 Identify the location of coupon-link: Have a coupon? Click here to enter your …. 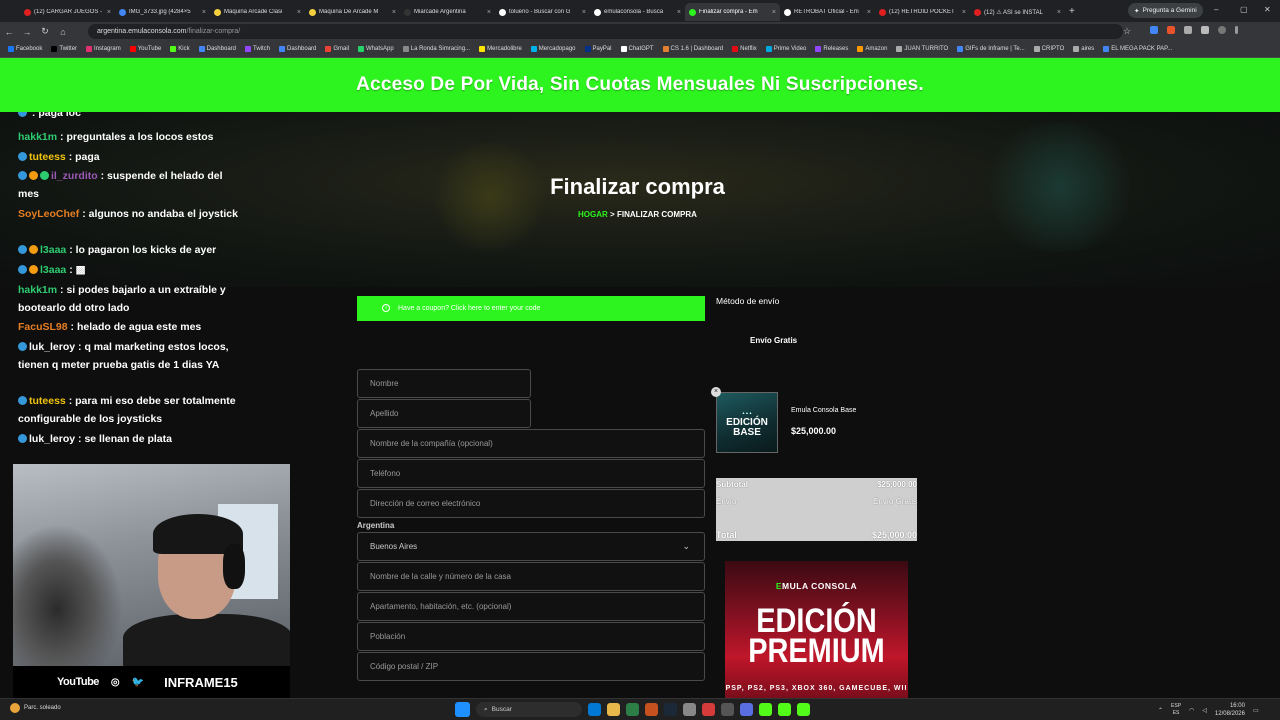
(469, 308).